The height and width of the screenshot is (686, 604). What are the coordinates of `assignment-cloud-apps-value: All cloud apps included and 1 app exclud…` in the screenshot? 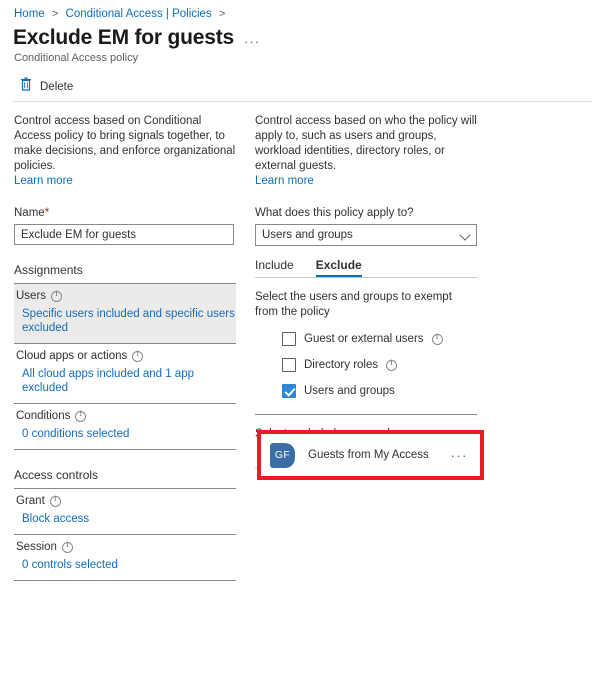 It's located at (125, 383).